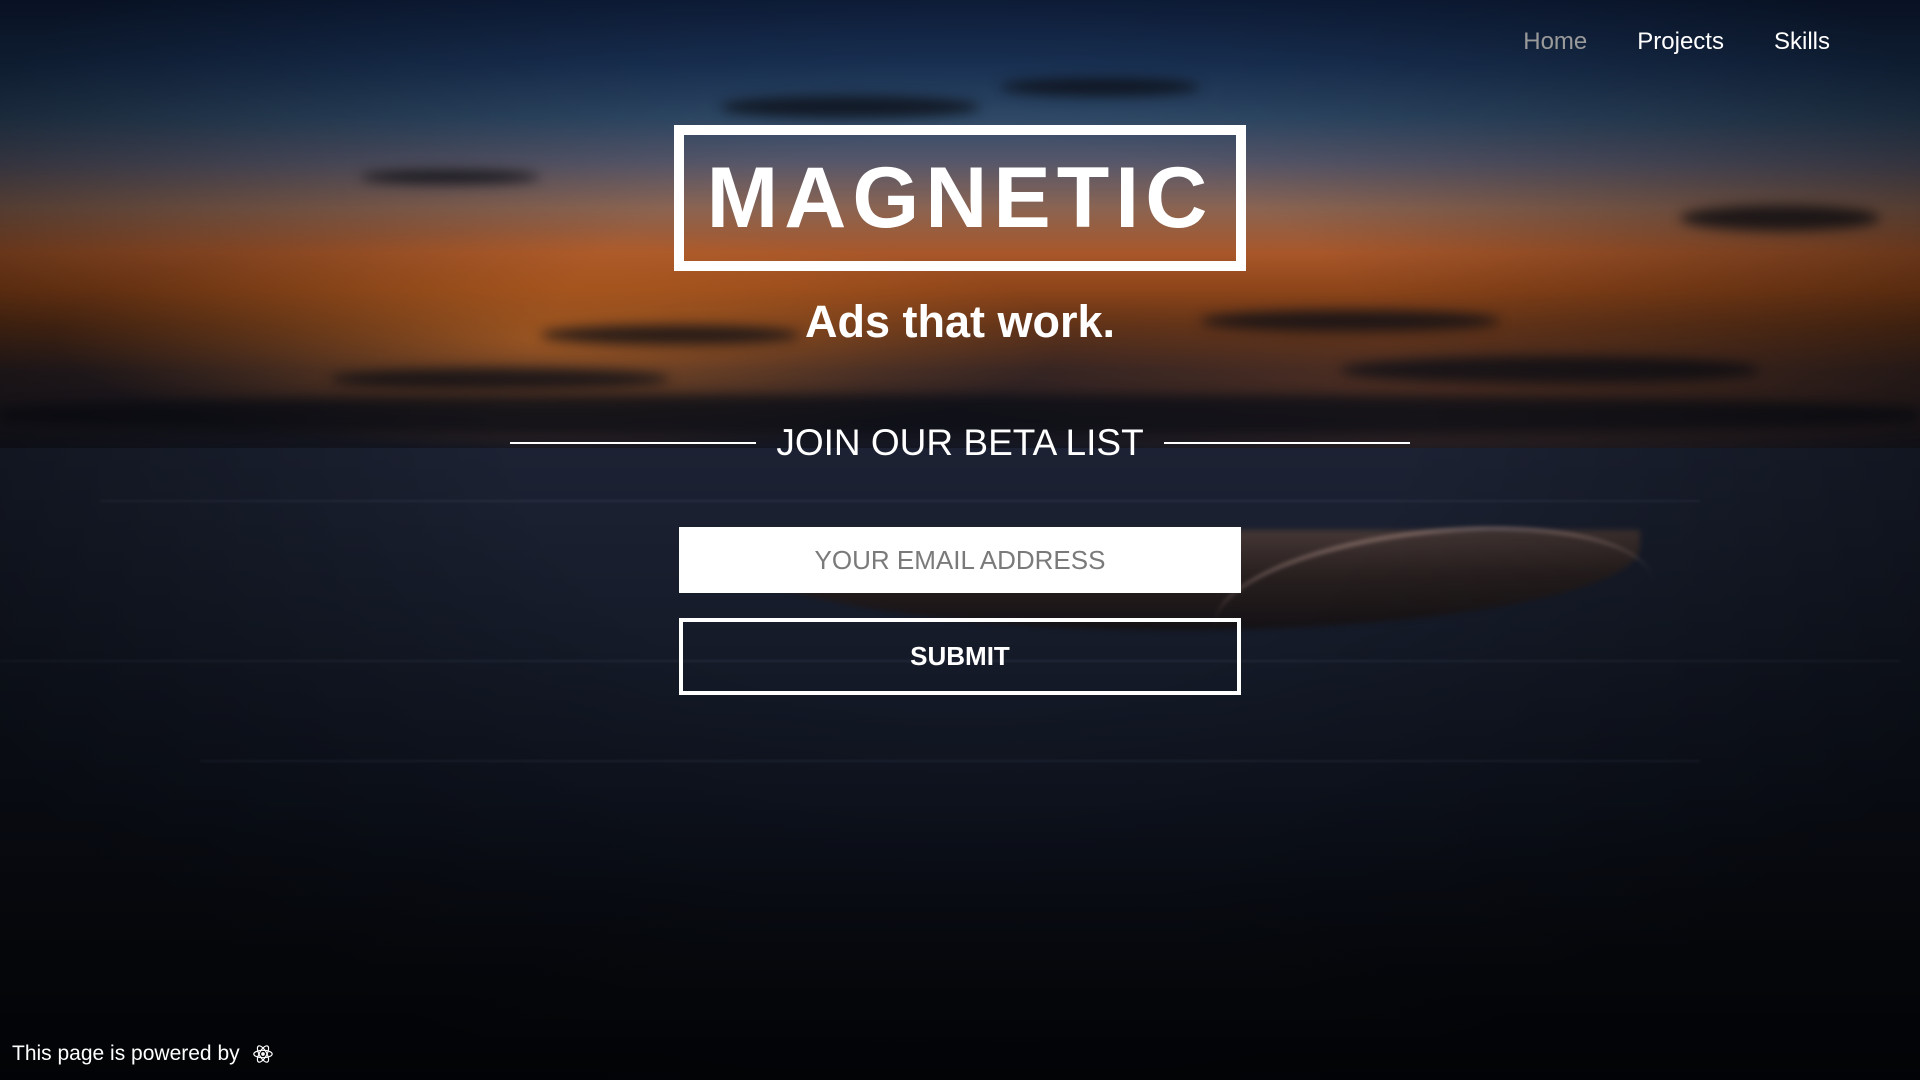 Image resolution: width=1920 pixels, height=1080 pixels. I want to click on logo-text: MAGNETIC, so click(960, 198).